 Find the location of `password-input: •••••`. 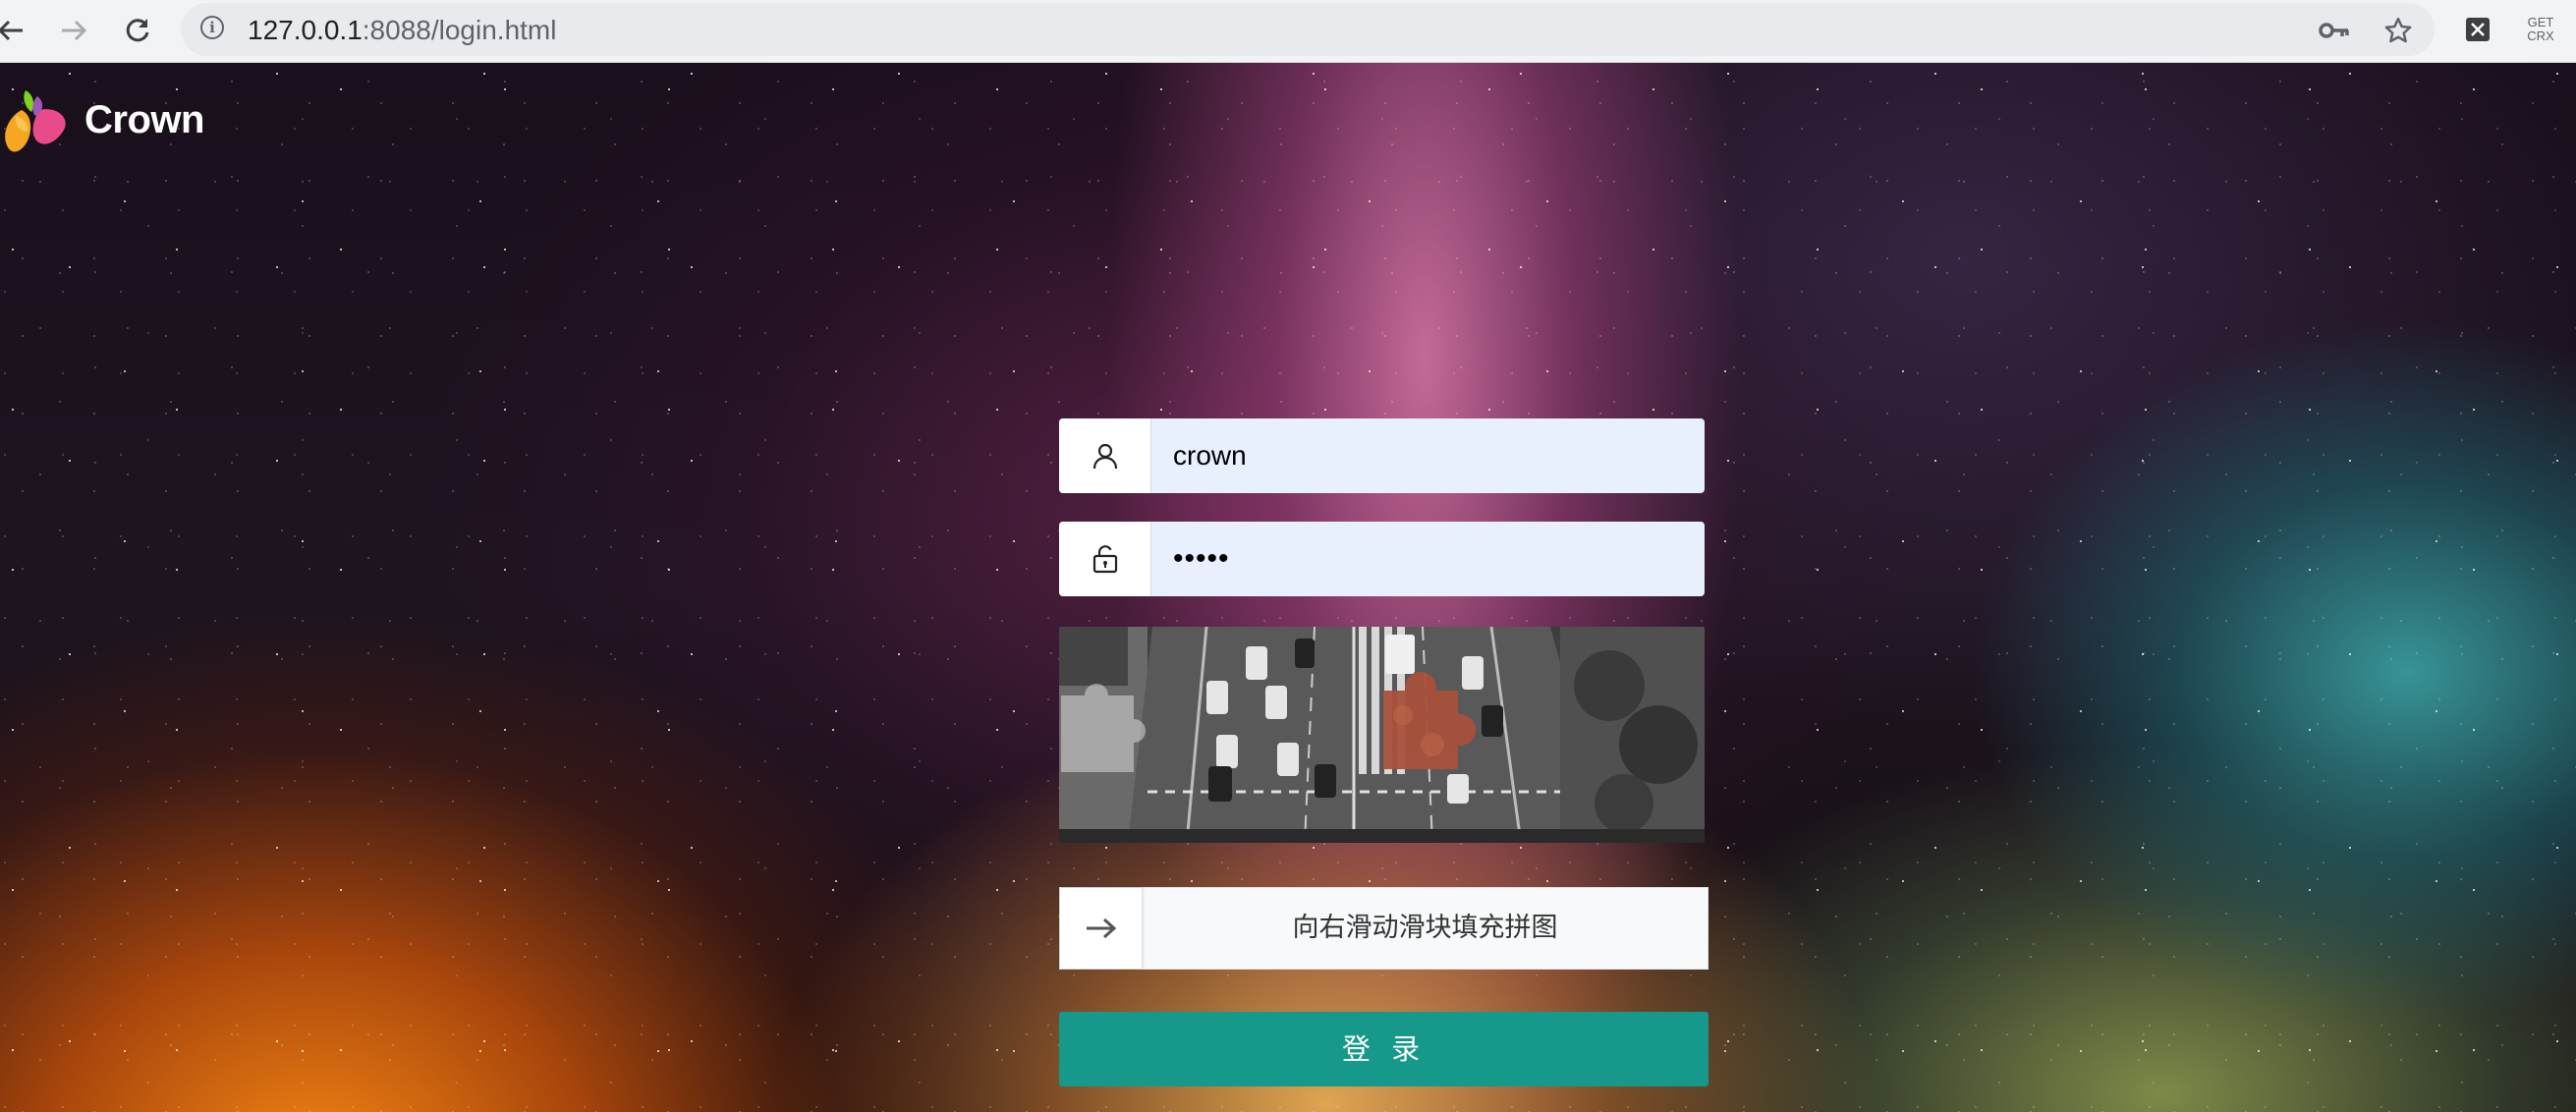

password-input: ••••• is located at coordinates (1201, 559).